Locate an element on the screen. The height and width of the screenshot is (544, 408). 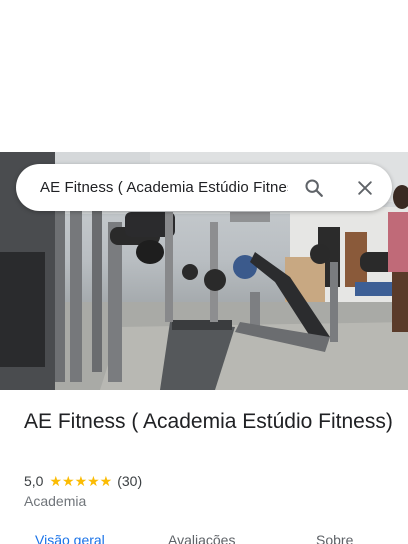
tab-overview: Visão geral is located at coordinates (70, 538).